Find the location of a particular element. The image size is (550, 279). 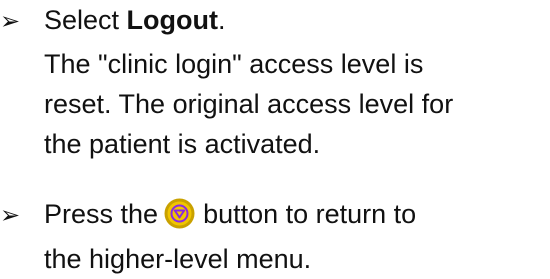

step-text-after-icon: button to return to is located at coordinates (310, 214).